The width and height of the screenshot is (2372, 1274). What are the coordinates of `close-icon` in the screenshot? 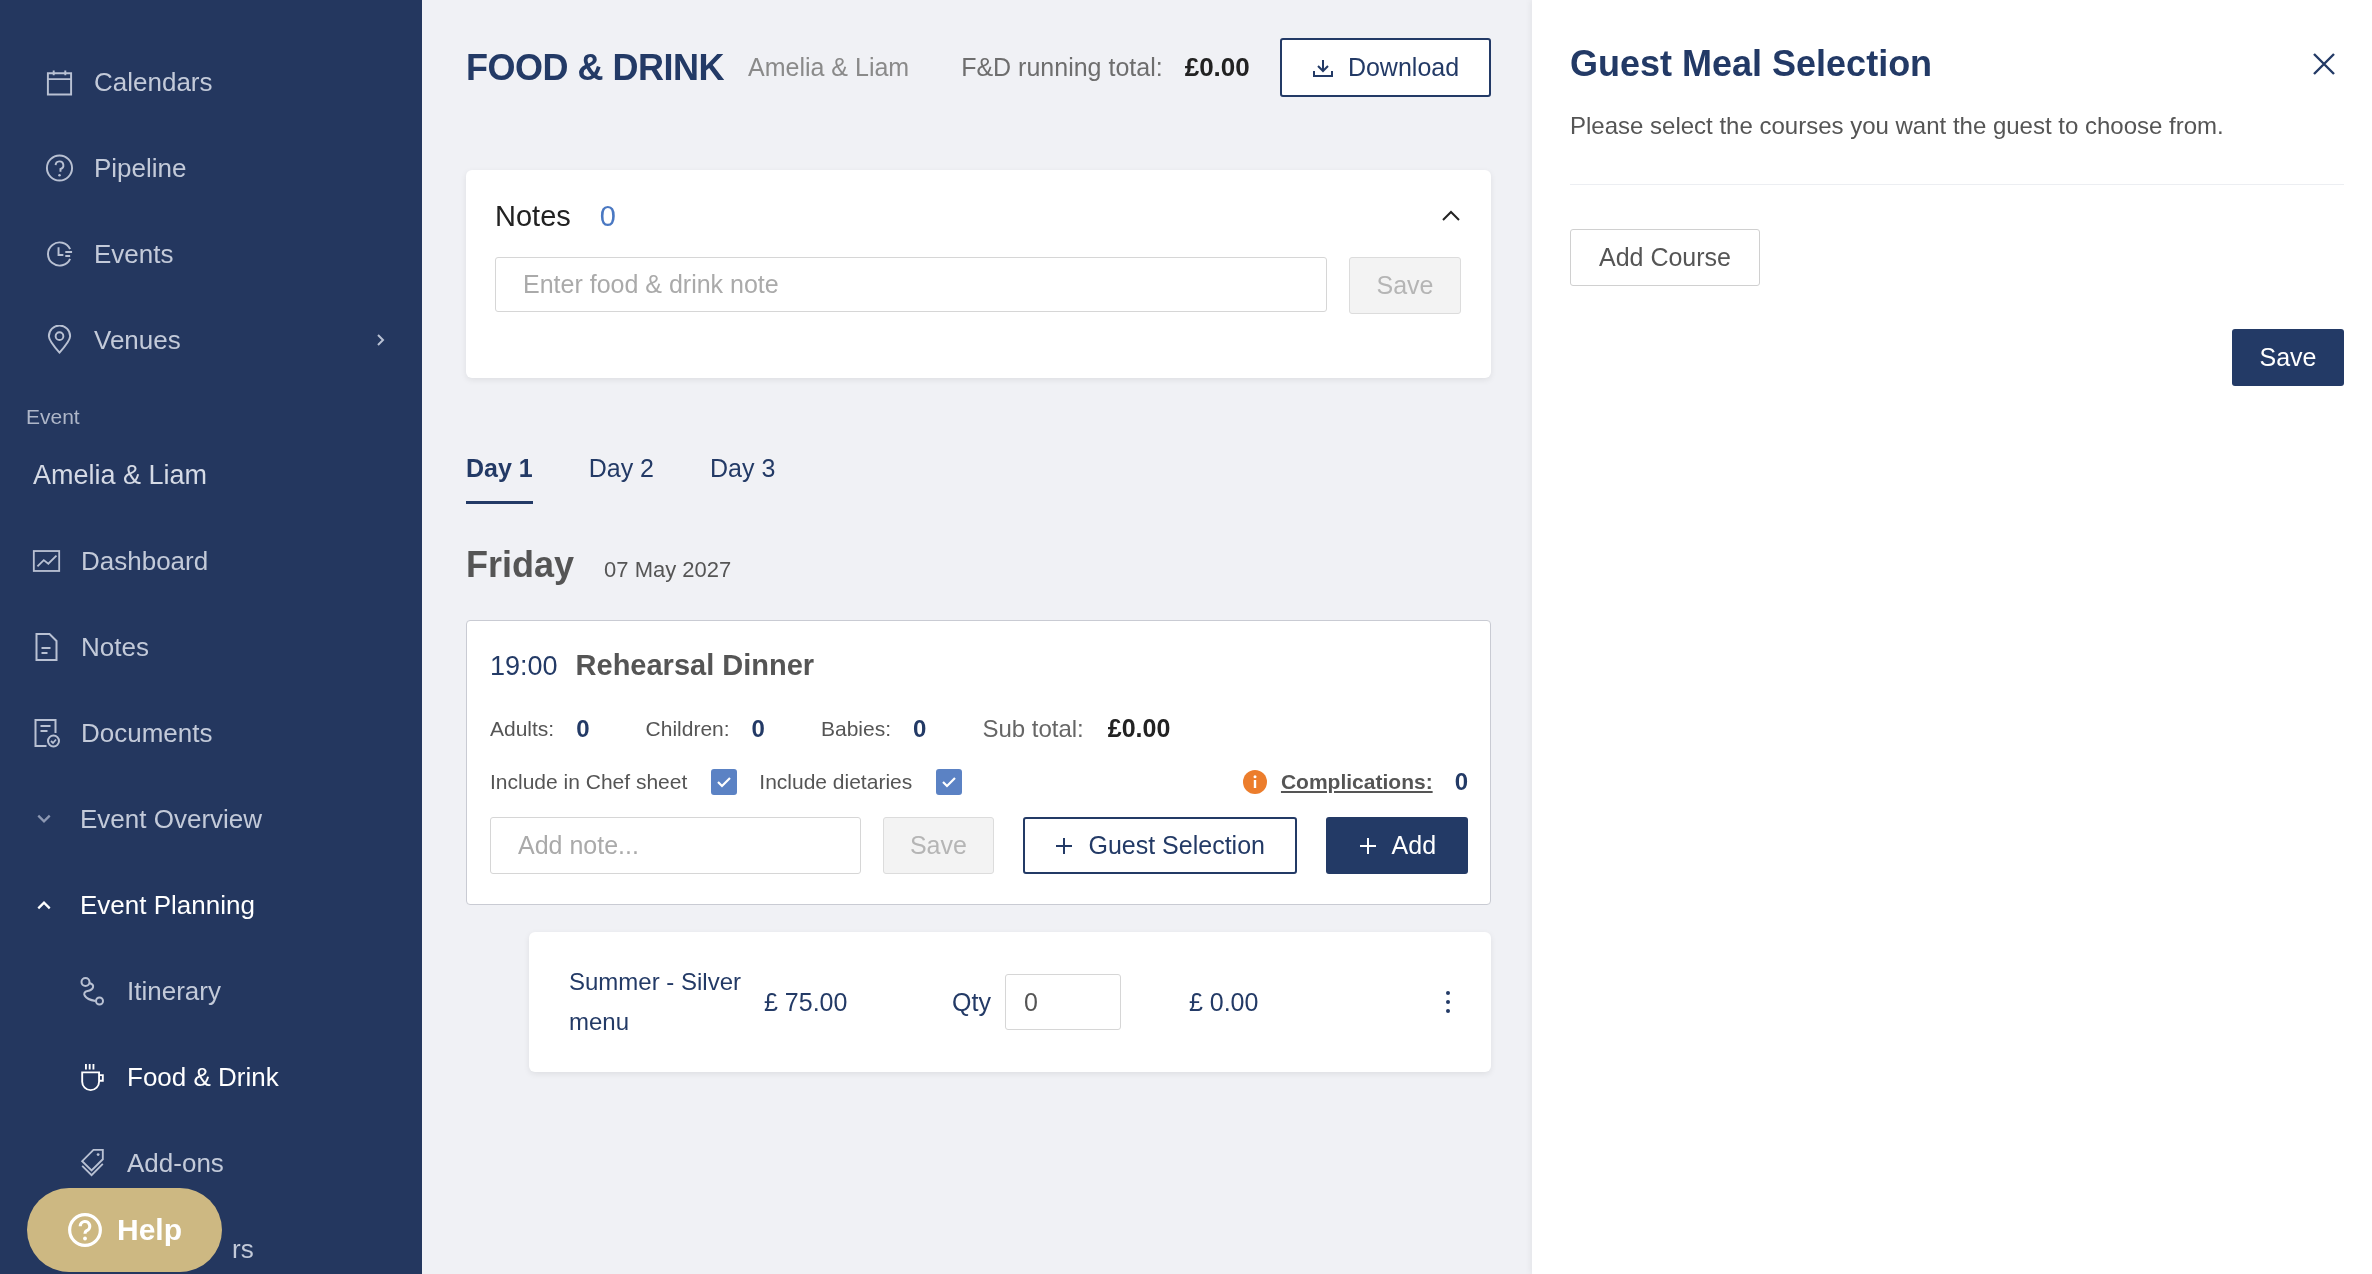 It's located at (2324, 64).